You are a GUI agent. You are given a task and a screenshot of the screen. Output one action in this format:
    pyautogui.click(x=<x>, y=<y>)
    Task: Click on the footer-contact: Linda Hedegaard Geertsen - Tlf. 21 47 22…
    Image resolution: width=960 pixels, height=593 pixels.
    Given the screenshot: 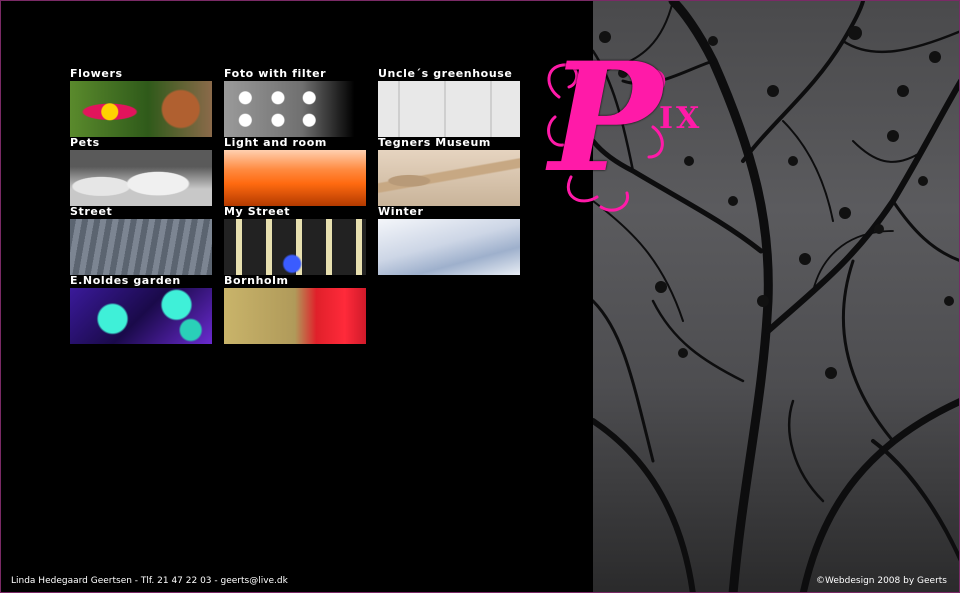 What is the action you would take?
    pyautogui.click(x=149, y=581)
    